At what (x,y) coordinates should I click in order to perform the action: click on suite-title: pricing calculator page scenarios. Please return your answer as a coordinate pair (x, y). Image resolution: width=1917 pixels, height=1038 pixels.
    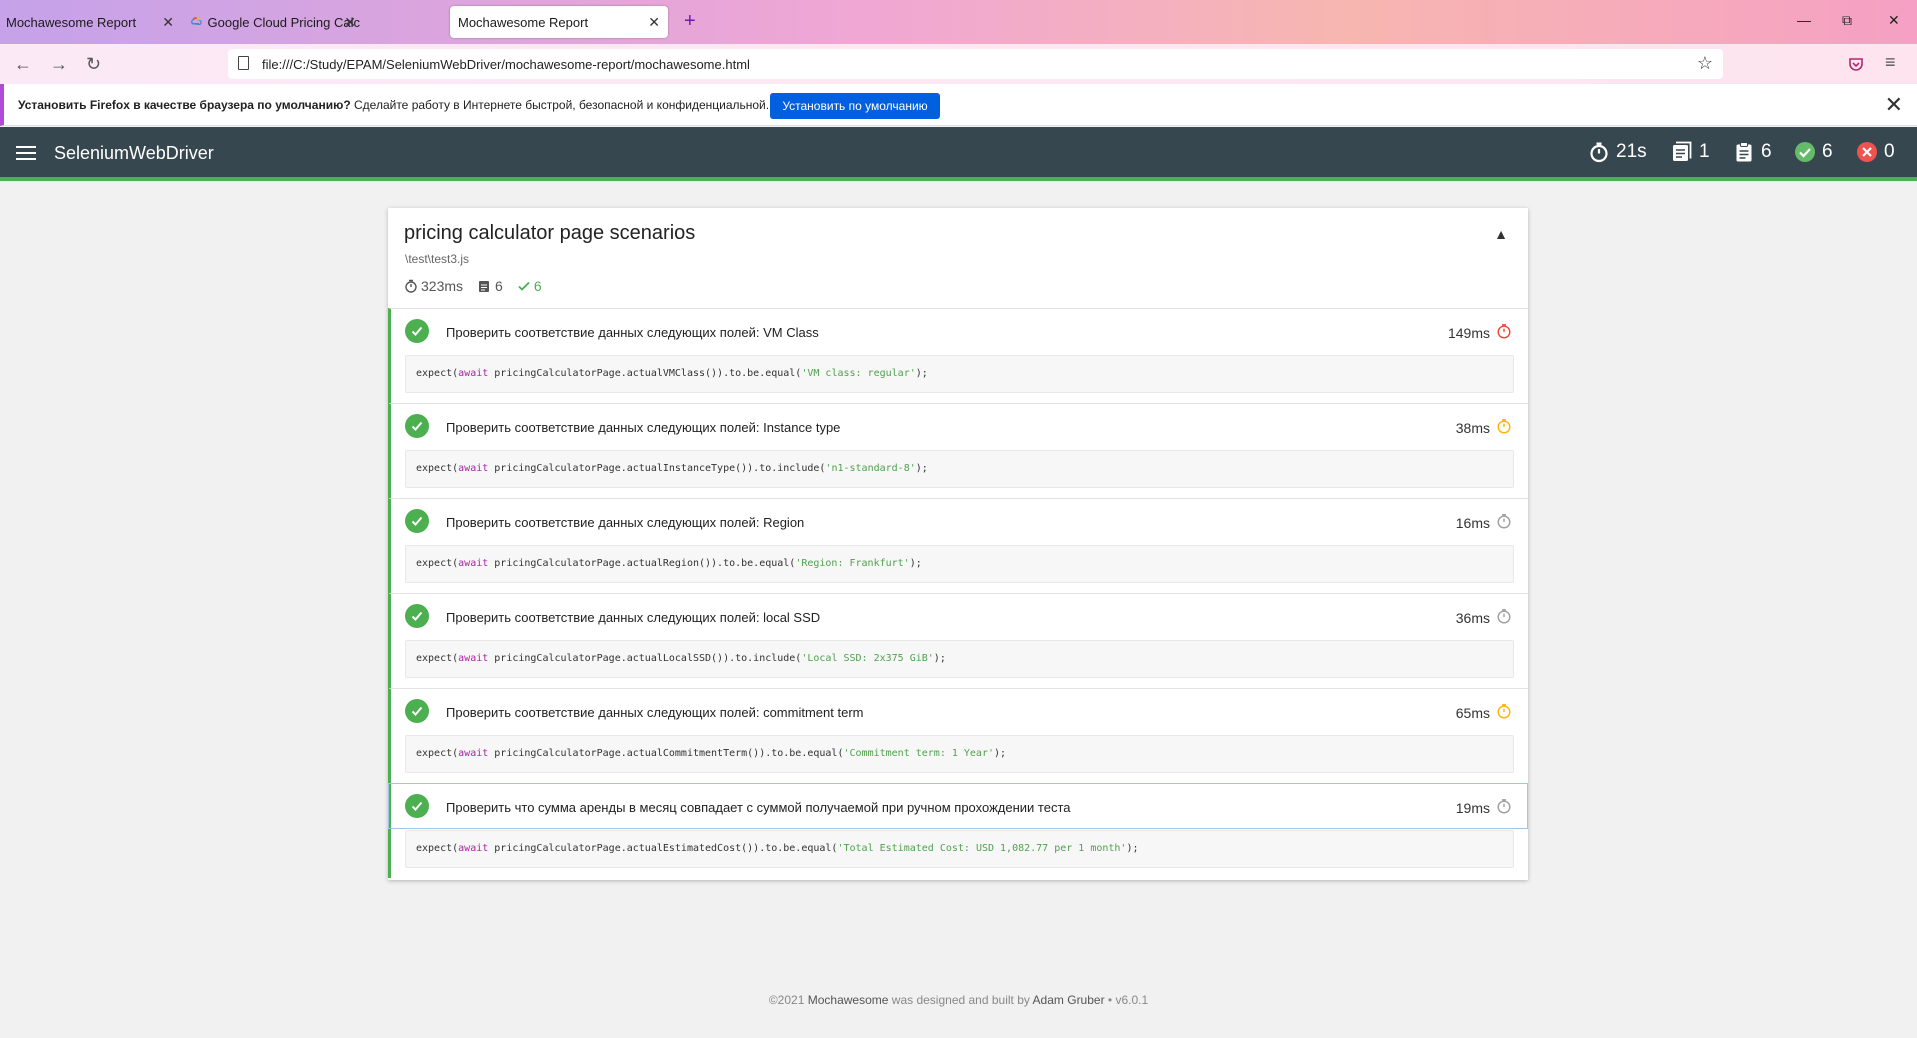
    Looking at the image, I should click on (550, 233).